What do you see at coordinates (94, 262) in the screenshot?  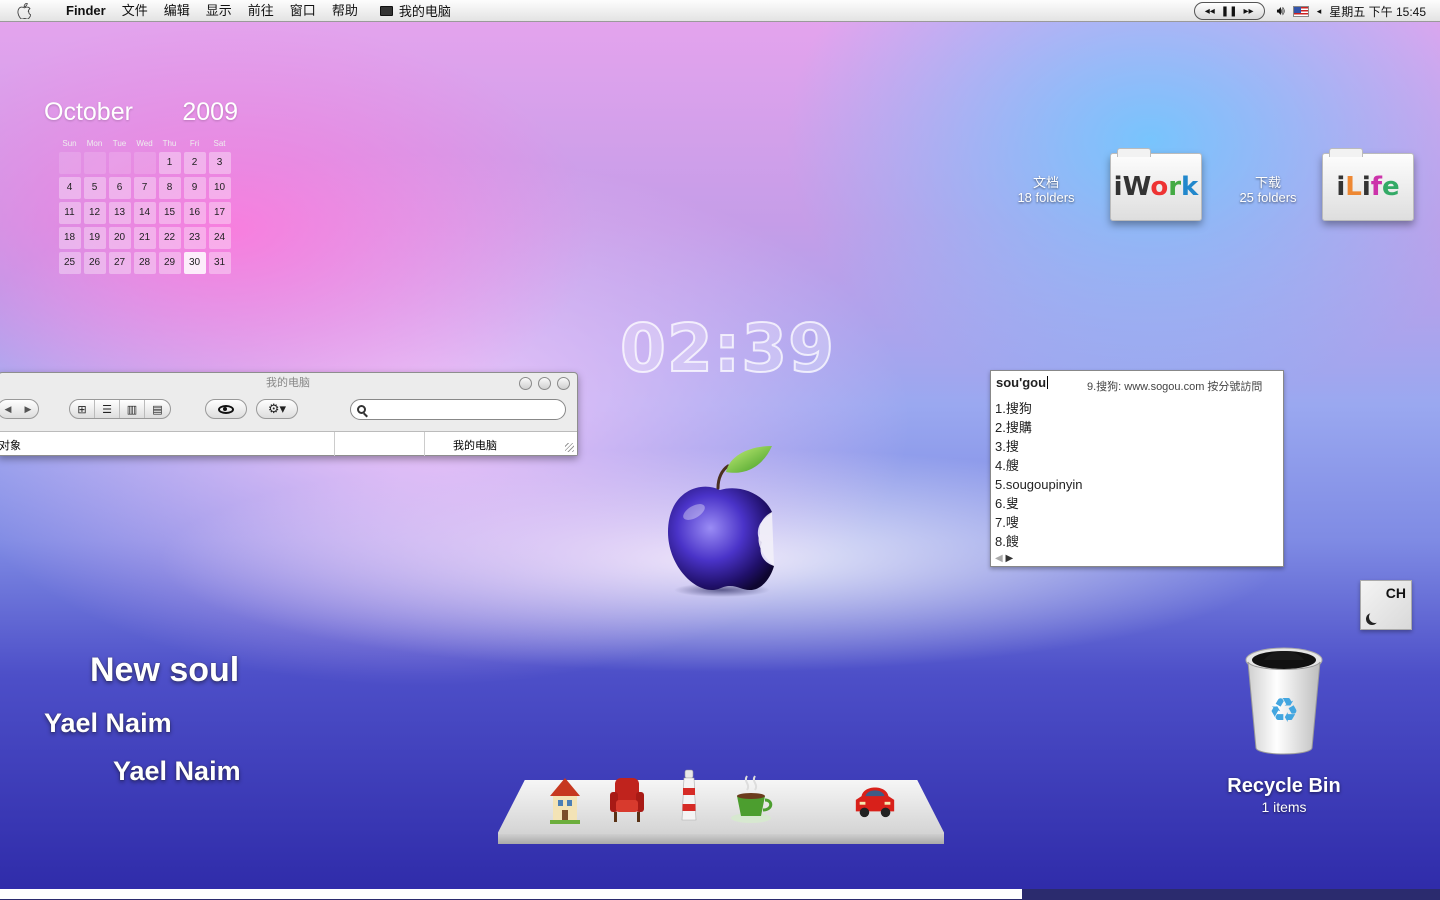 I see `calendar-day: 26` at bounding box center [94, 262].